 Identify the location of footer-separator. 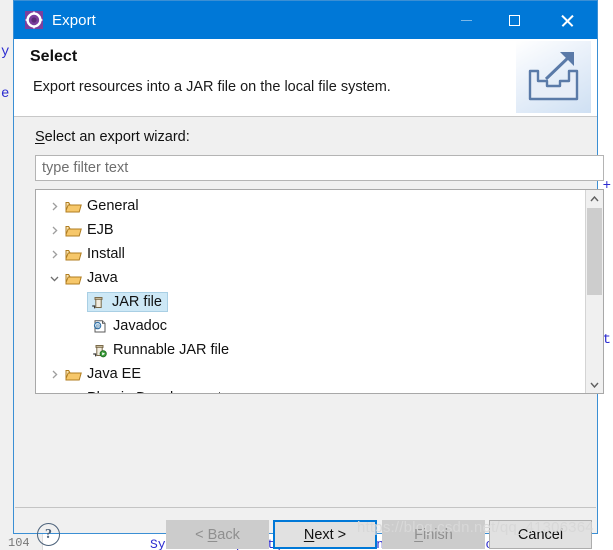
(305, 507).